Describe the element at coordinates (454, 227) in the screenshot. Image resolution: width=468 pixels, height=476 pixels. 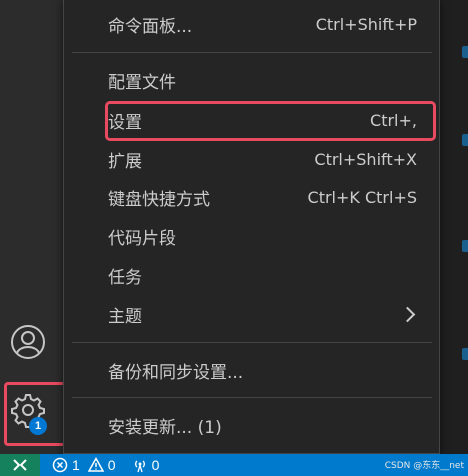
I see `editor-background` at that location.